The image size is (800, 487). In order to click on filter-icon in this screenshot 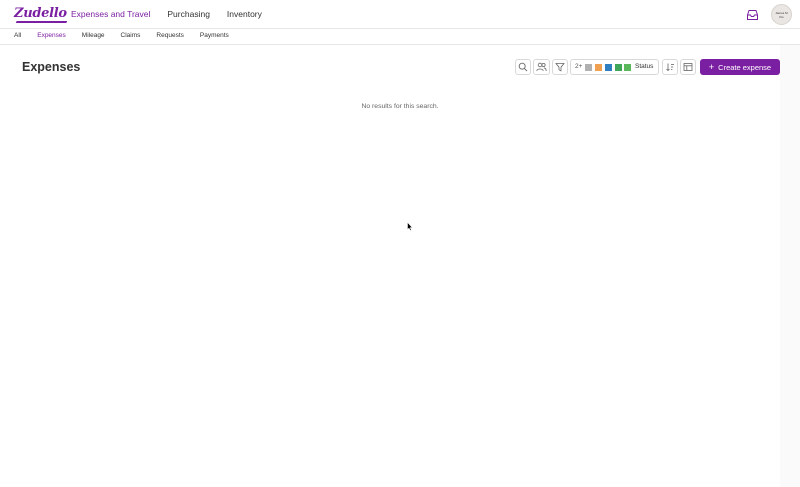, I will do `click(560, 67)`.